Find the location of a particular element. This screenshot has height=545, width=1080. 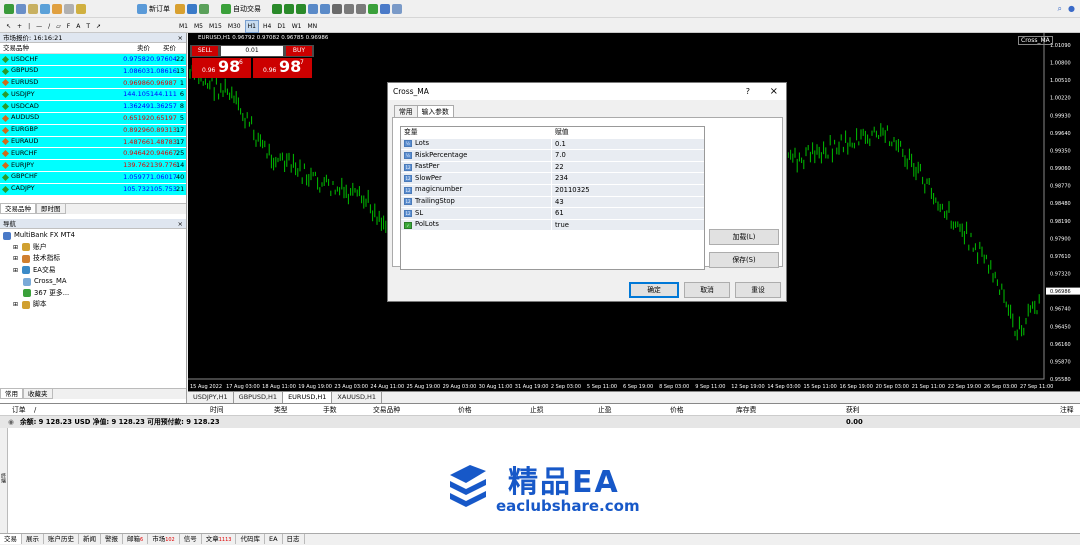

market-watch-row: AUDUSD 0.65192 0.65197 5 is located at coordinates (93, 118).